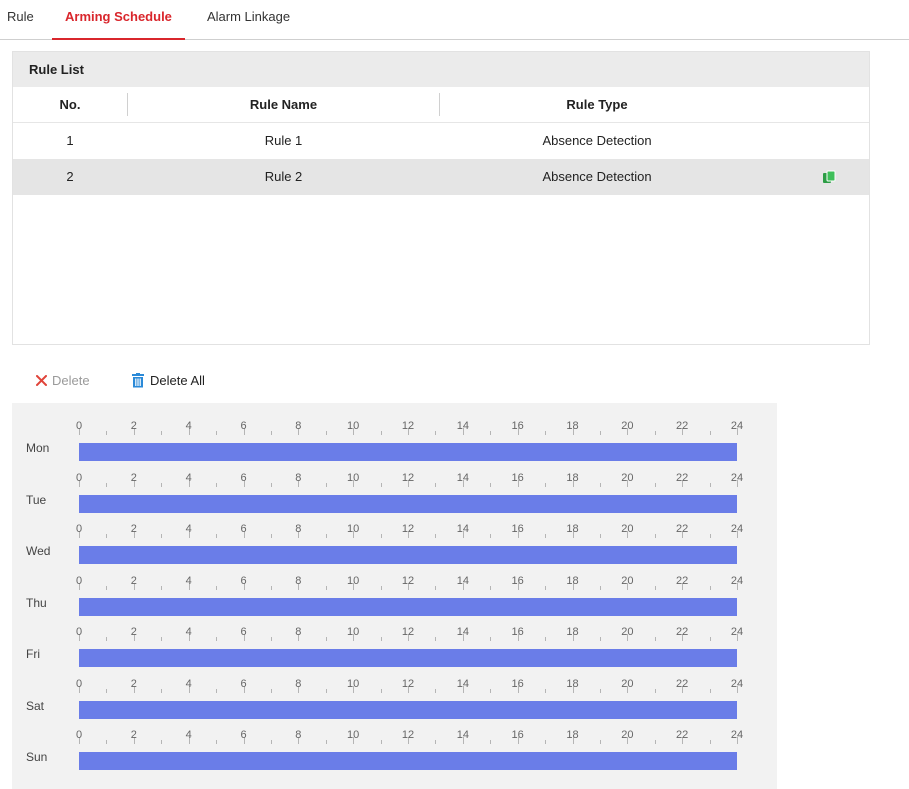  What do you see at coordinates (248, 19) in the screenshot?
I see `tab-alarm-linkage: Alarm Linkage` at bounding box center [248, 19].